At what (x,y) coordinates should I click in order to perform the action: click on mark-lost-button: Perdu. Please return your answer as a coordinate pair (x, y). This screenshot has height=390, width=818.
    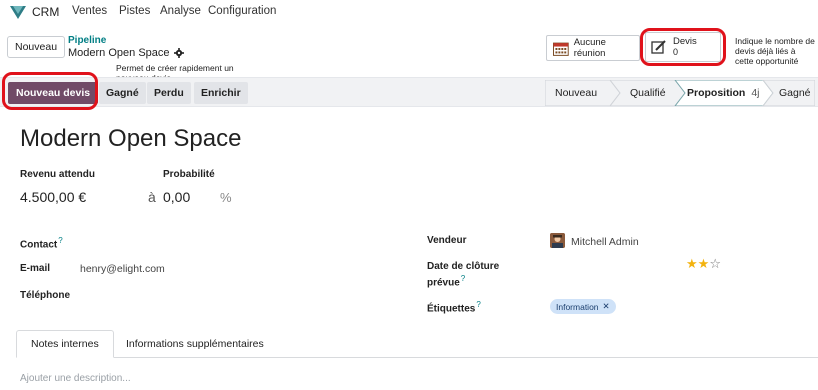
    Looking at the image, I should click on (169, 93).